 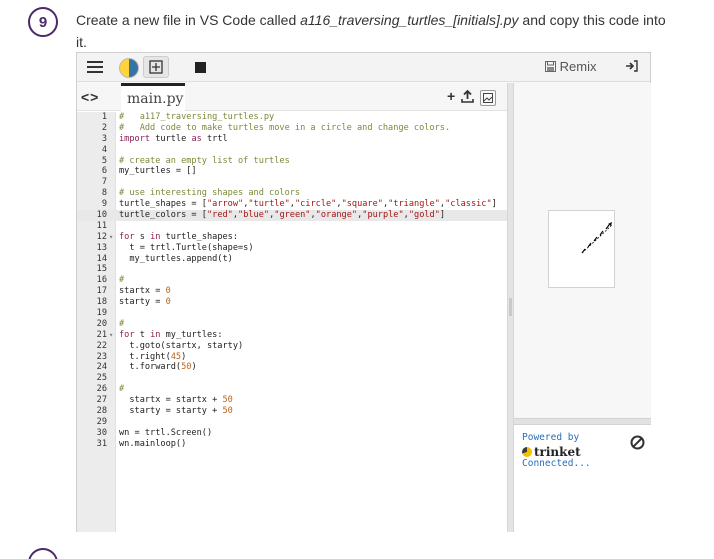 I want to click on code-line: 20 #, so click(x=292, y=324).